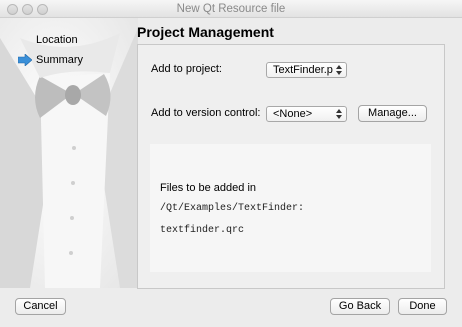 The height and width of the screenshot is (327, 462). I want to click on page-title: Project Management, so click(205, 32).